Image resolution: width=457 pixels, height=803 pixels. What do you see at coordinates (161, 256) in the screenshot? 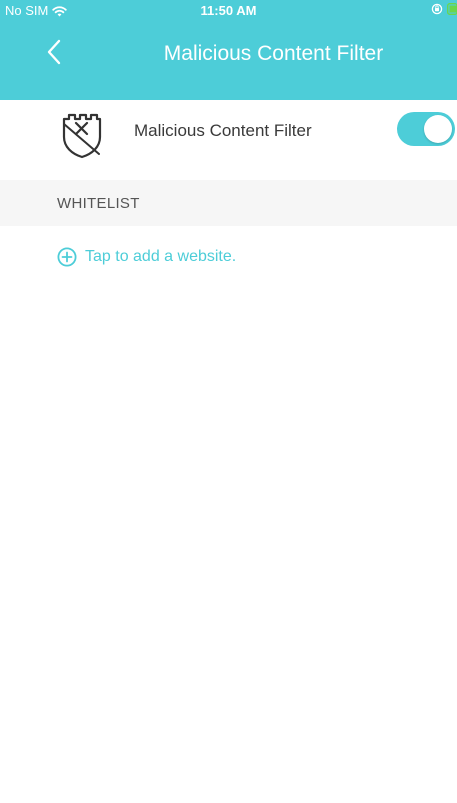
I see `add-website-label: Tap to add a website.` at bounding box center [161, 256].